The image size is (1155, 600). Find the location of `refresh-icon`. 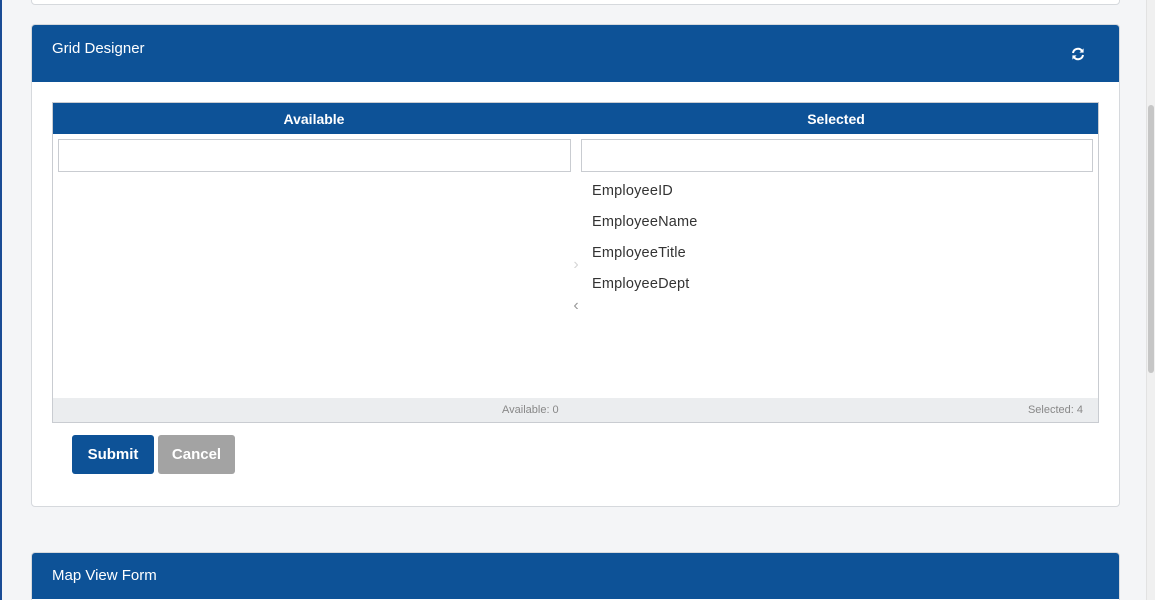

refresh-icon is located at coordinates (1078, 54).